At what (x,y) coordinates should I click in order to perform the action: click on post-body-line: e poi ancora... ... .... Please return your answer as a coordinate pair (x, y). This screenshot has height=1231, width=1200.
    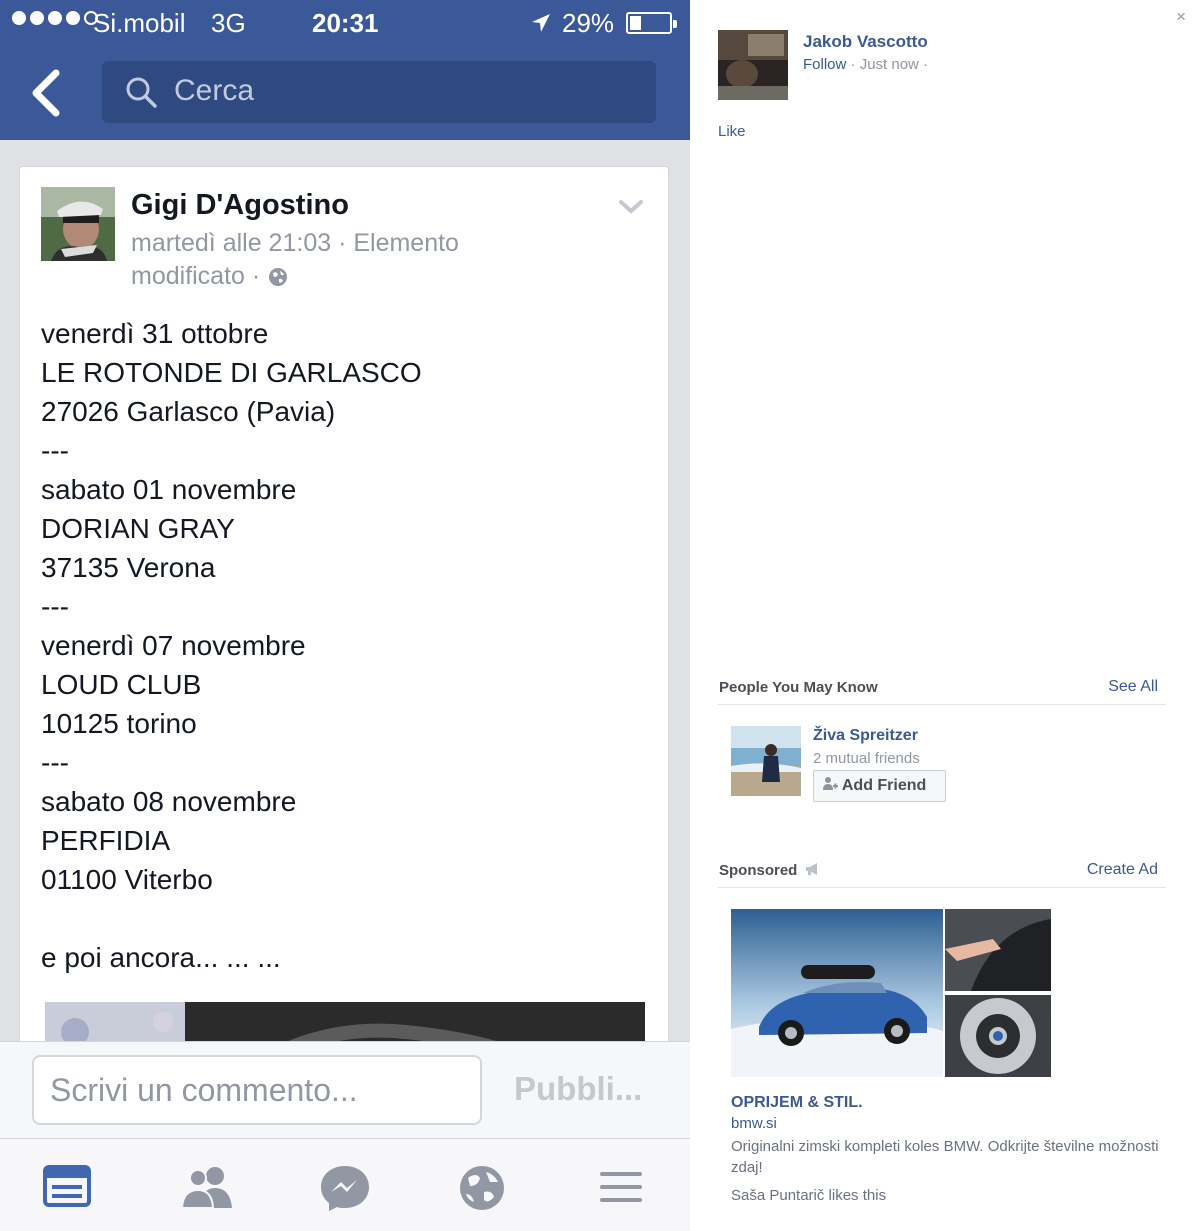
    Looking at the image, I should click on (161, 957).